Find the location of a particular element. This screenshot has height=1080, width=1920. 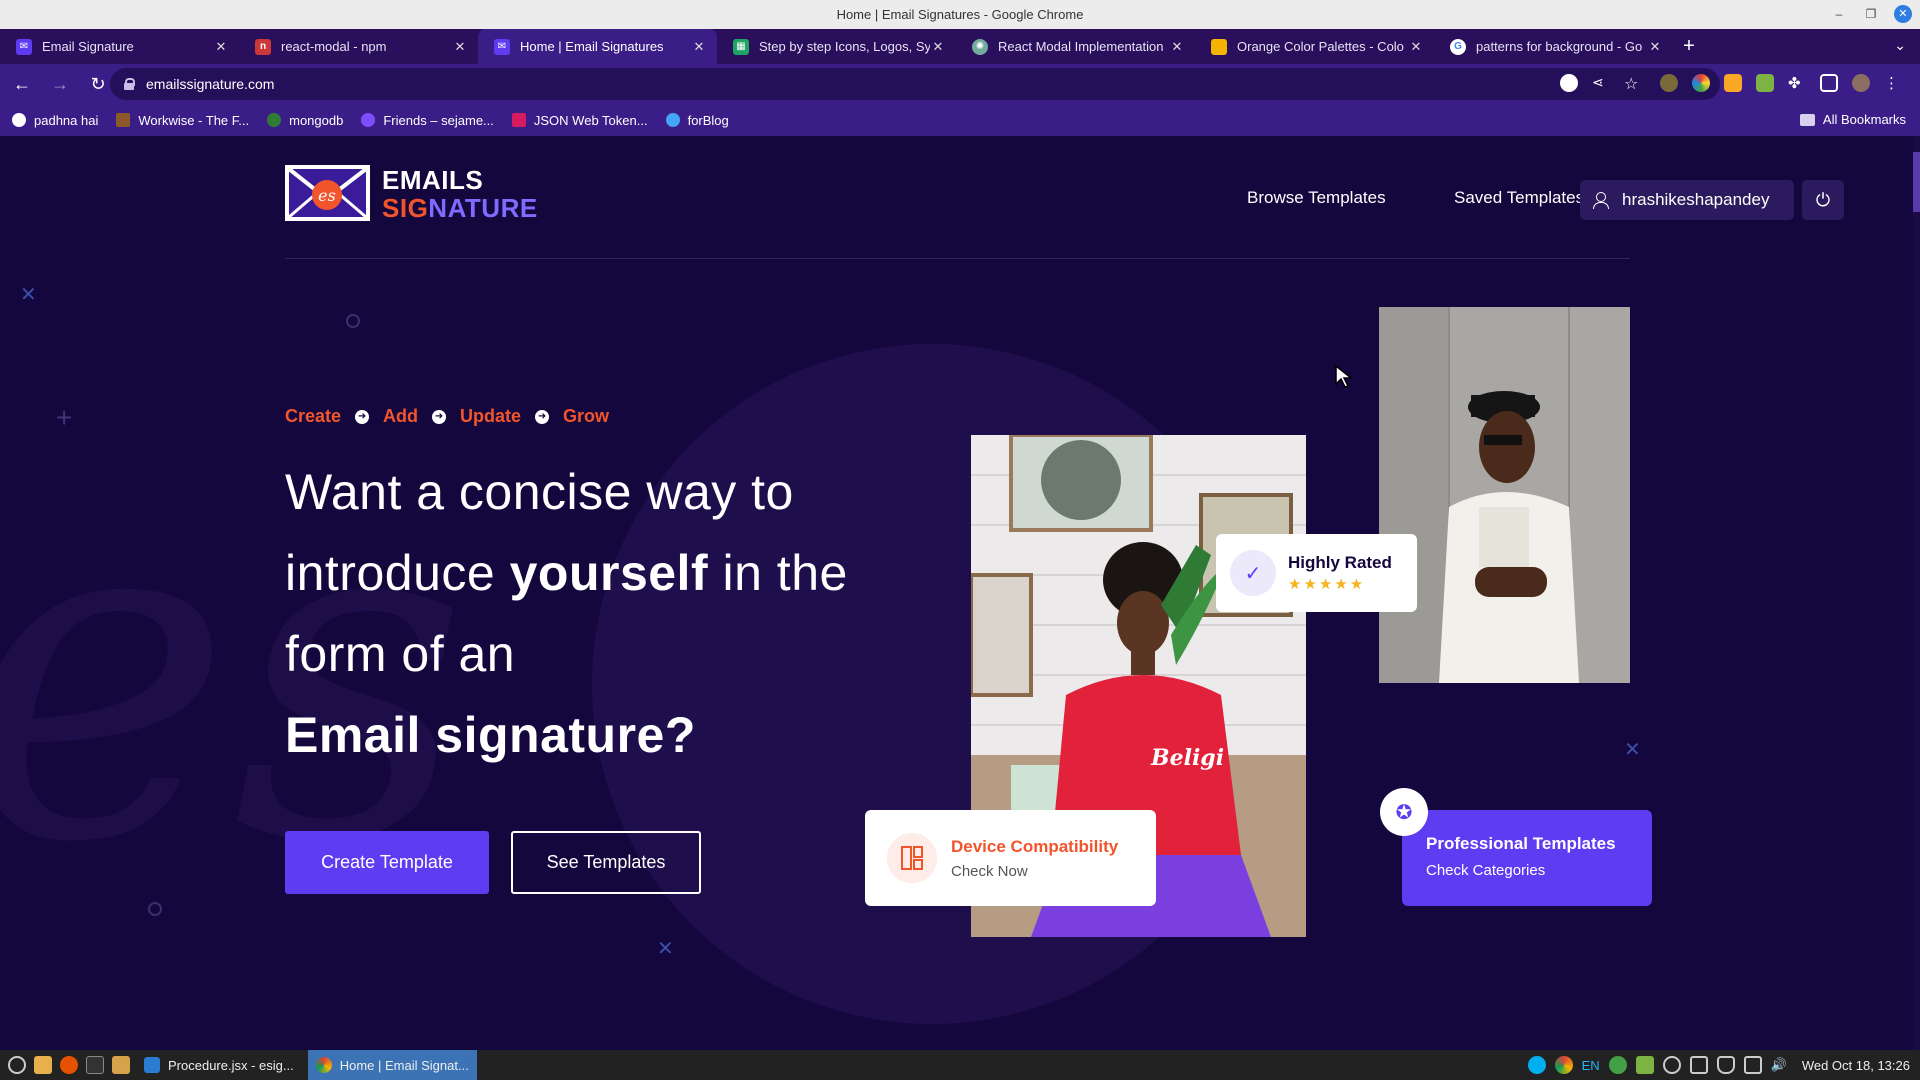

step-add: Add is located at coordinates (401, 416).